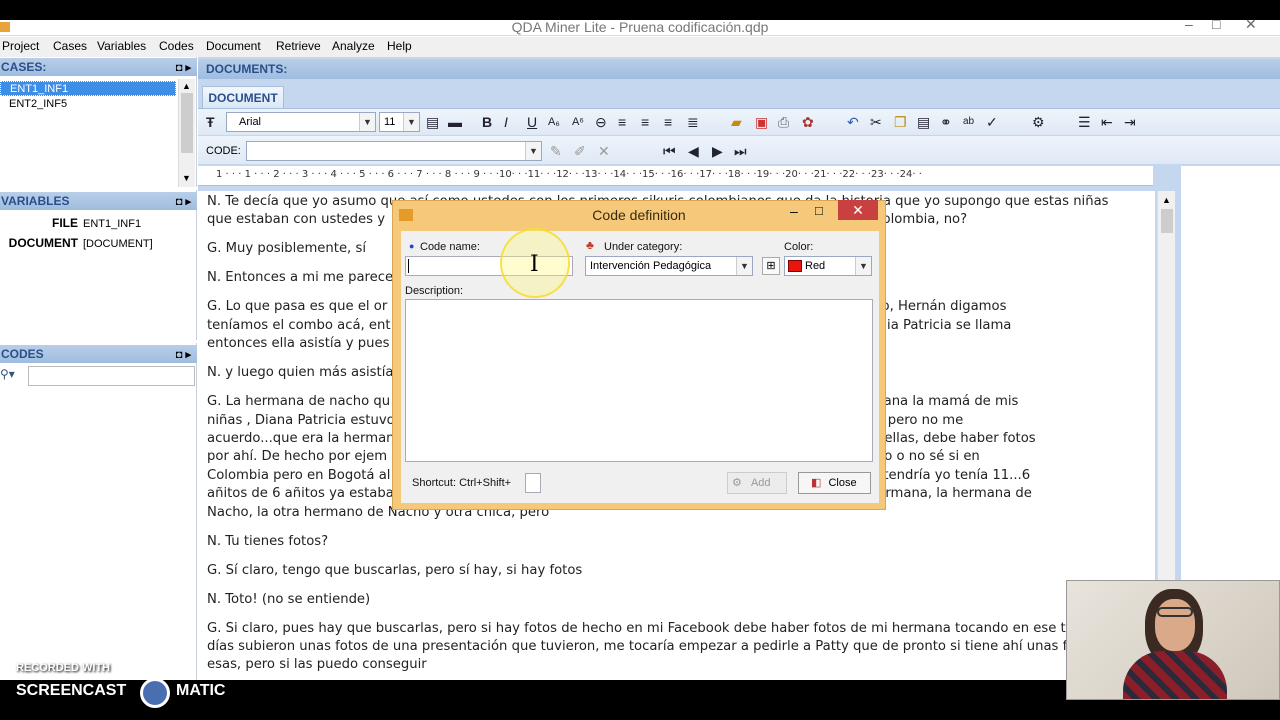 This screenshot has width=1280, height=720. Describe the element at coordinates (693, 122) in the screenshot. I see `justify-icon: ≣` at that location.